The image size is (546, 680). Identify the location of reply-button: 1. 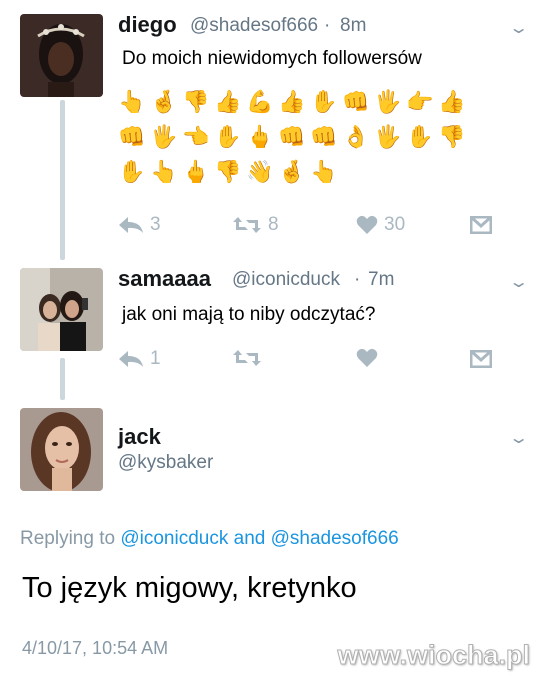
(139, 359).